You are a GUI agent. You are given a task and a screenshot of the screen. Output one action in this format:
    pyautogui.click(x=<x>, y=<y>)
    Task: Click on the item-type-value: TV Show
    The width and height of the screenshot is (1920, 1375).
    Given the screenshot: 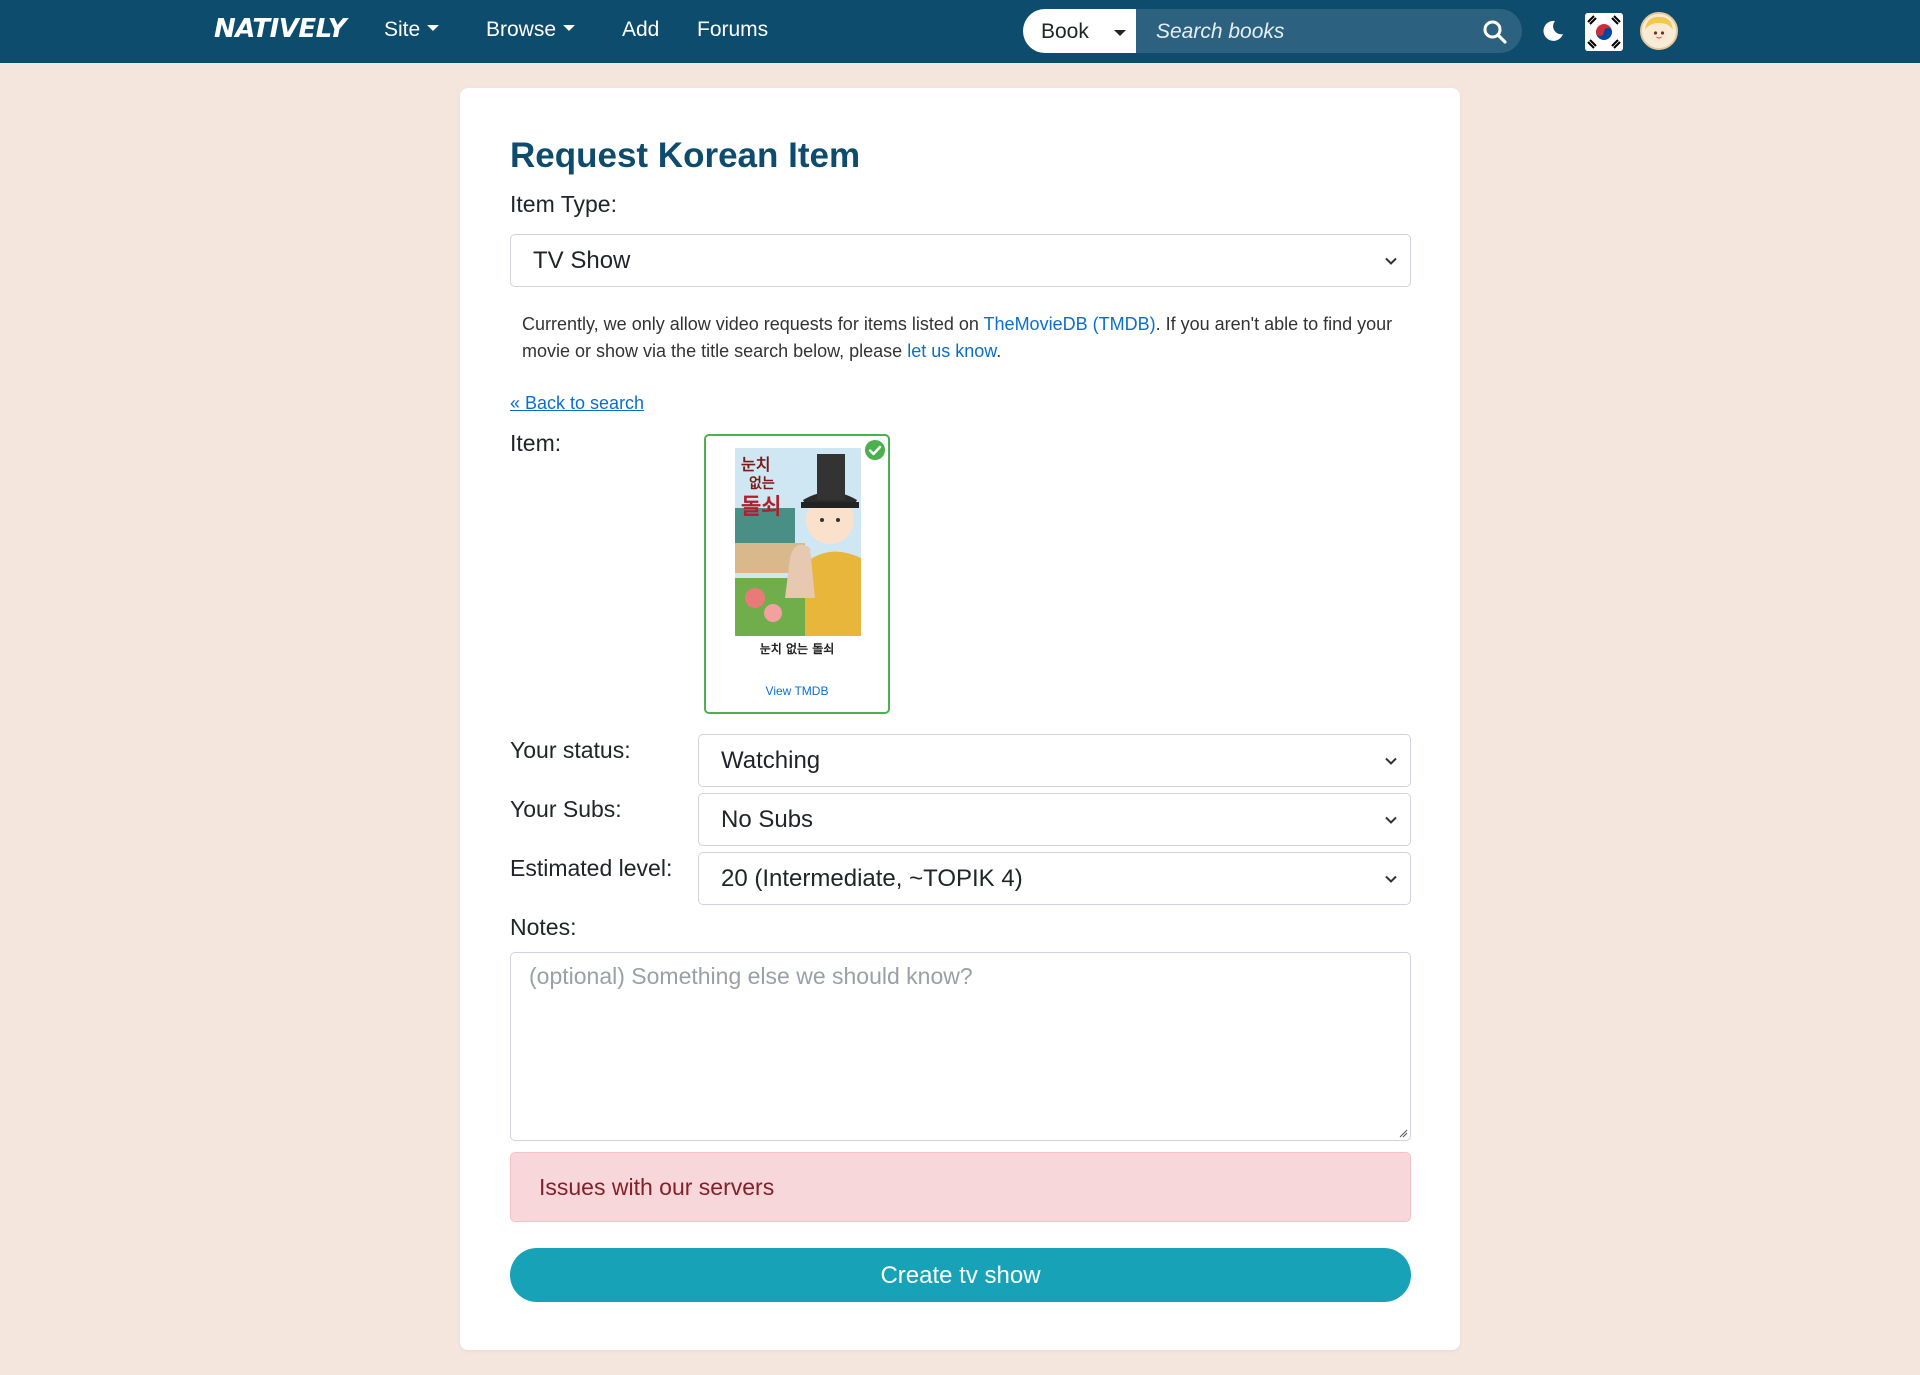 What is the action you would take?
    pyautogui.click(x=582, y=260)
    